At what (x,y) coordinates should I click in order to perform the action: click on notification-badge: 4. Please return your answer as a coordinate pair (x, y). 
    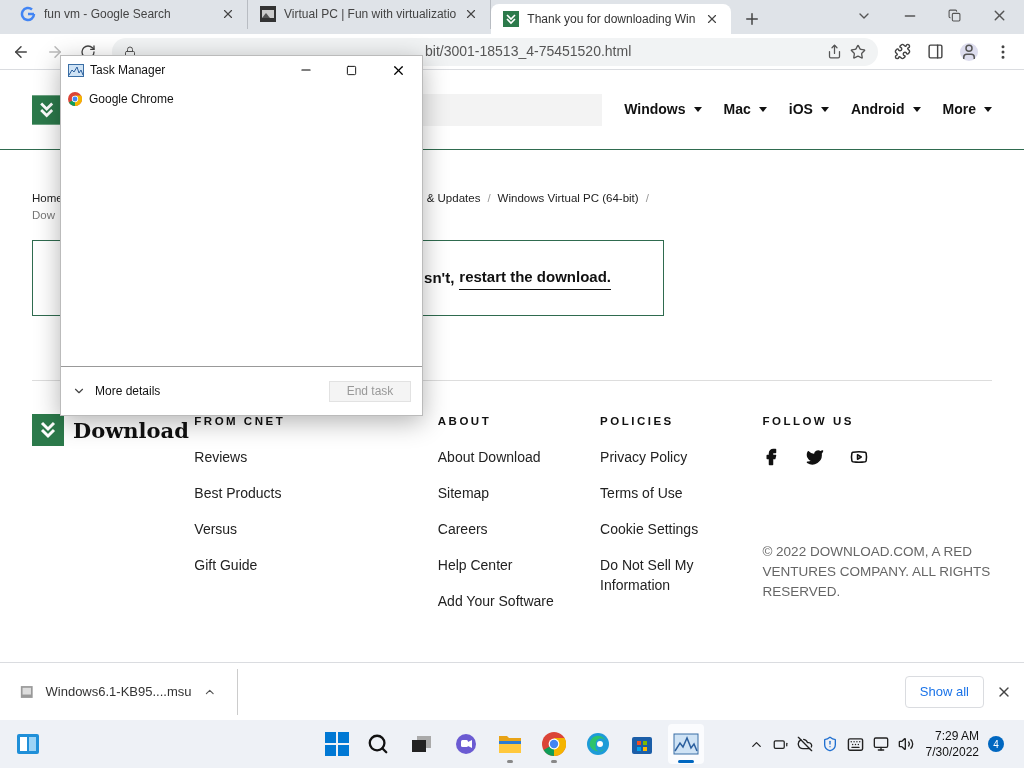
    Looking at the image, I should click on (996, 744).